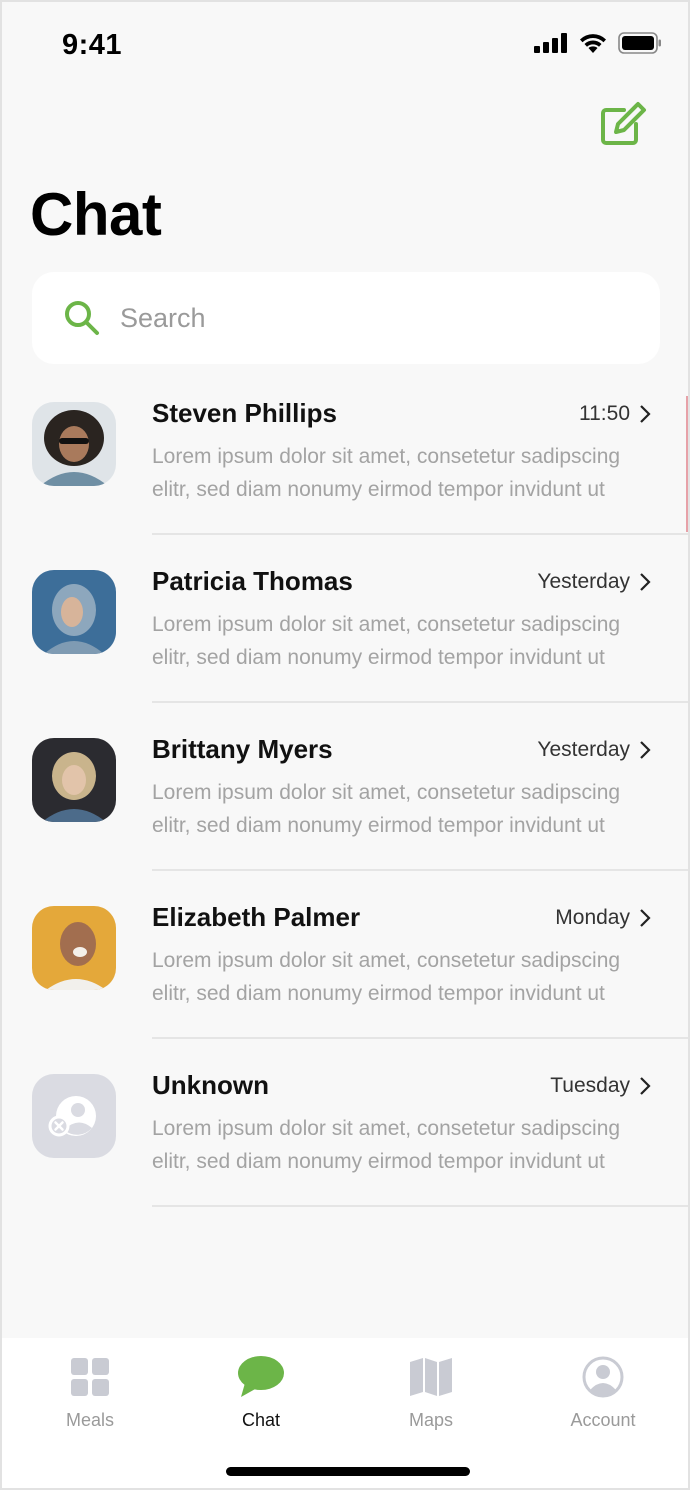 This screenshot has height=1490, width=690. Describe the element at coordinates (210, 1085) in the screenshot. I see `chat-name: Unknown` at that location.